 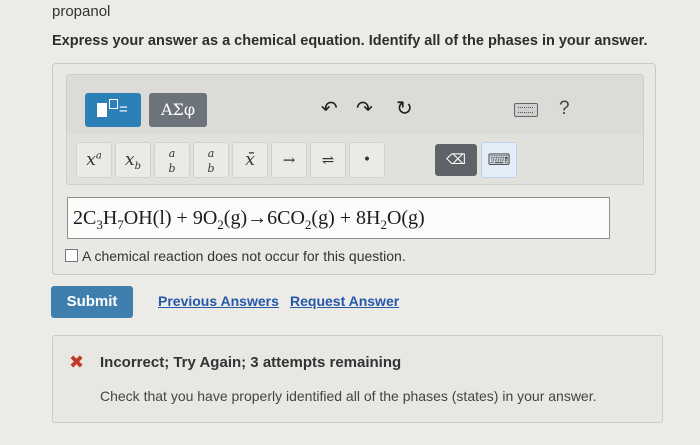 What do you see at coordinates (113, 110) in the screenshot?
I see `templates-button: =` at bounding box center [113, 110].